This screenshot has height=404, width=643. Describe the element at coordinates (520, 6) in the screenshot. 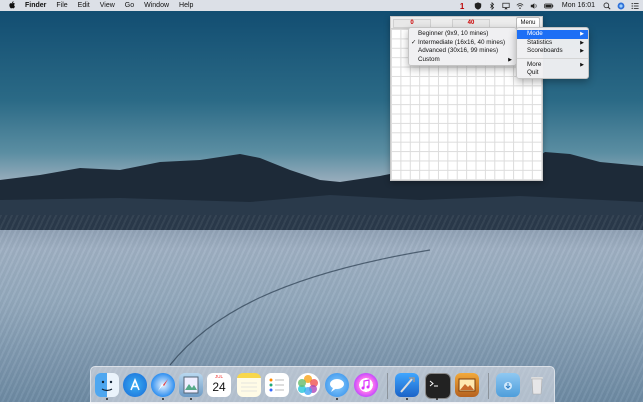

I see `wifi-icon` at that location.